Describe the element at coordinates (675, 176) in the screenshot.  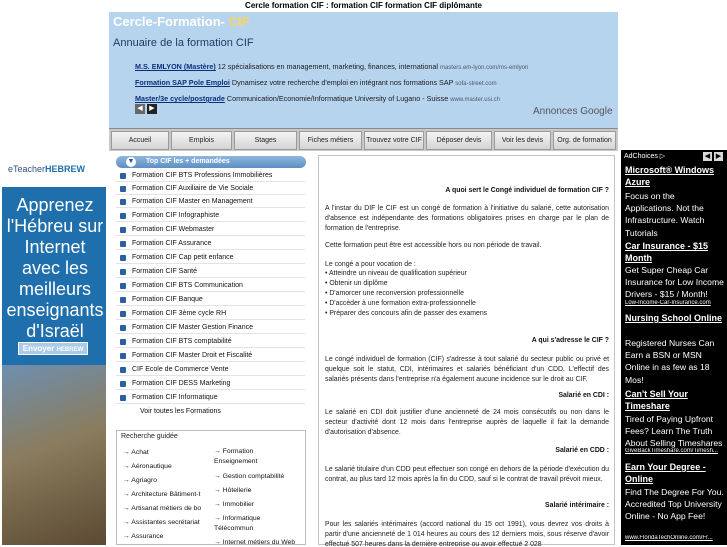
I see `ad-title-azure: Microsoft® Windows Azure` at that location.